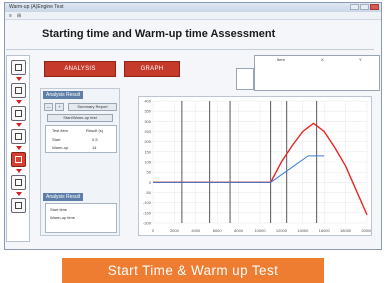 This screenshot has width=386, height=283. What do you see at coordinates (63, 197) in the screenshot?
I see `result-panel-header: Analysis Result` at bounding box center [63, 197].